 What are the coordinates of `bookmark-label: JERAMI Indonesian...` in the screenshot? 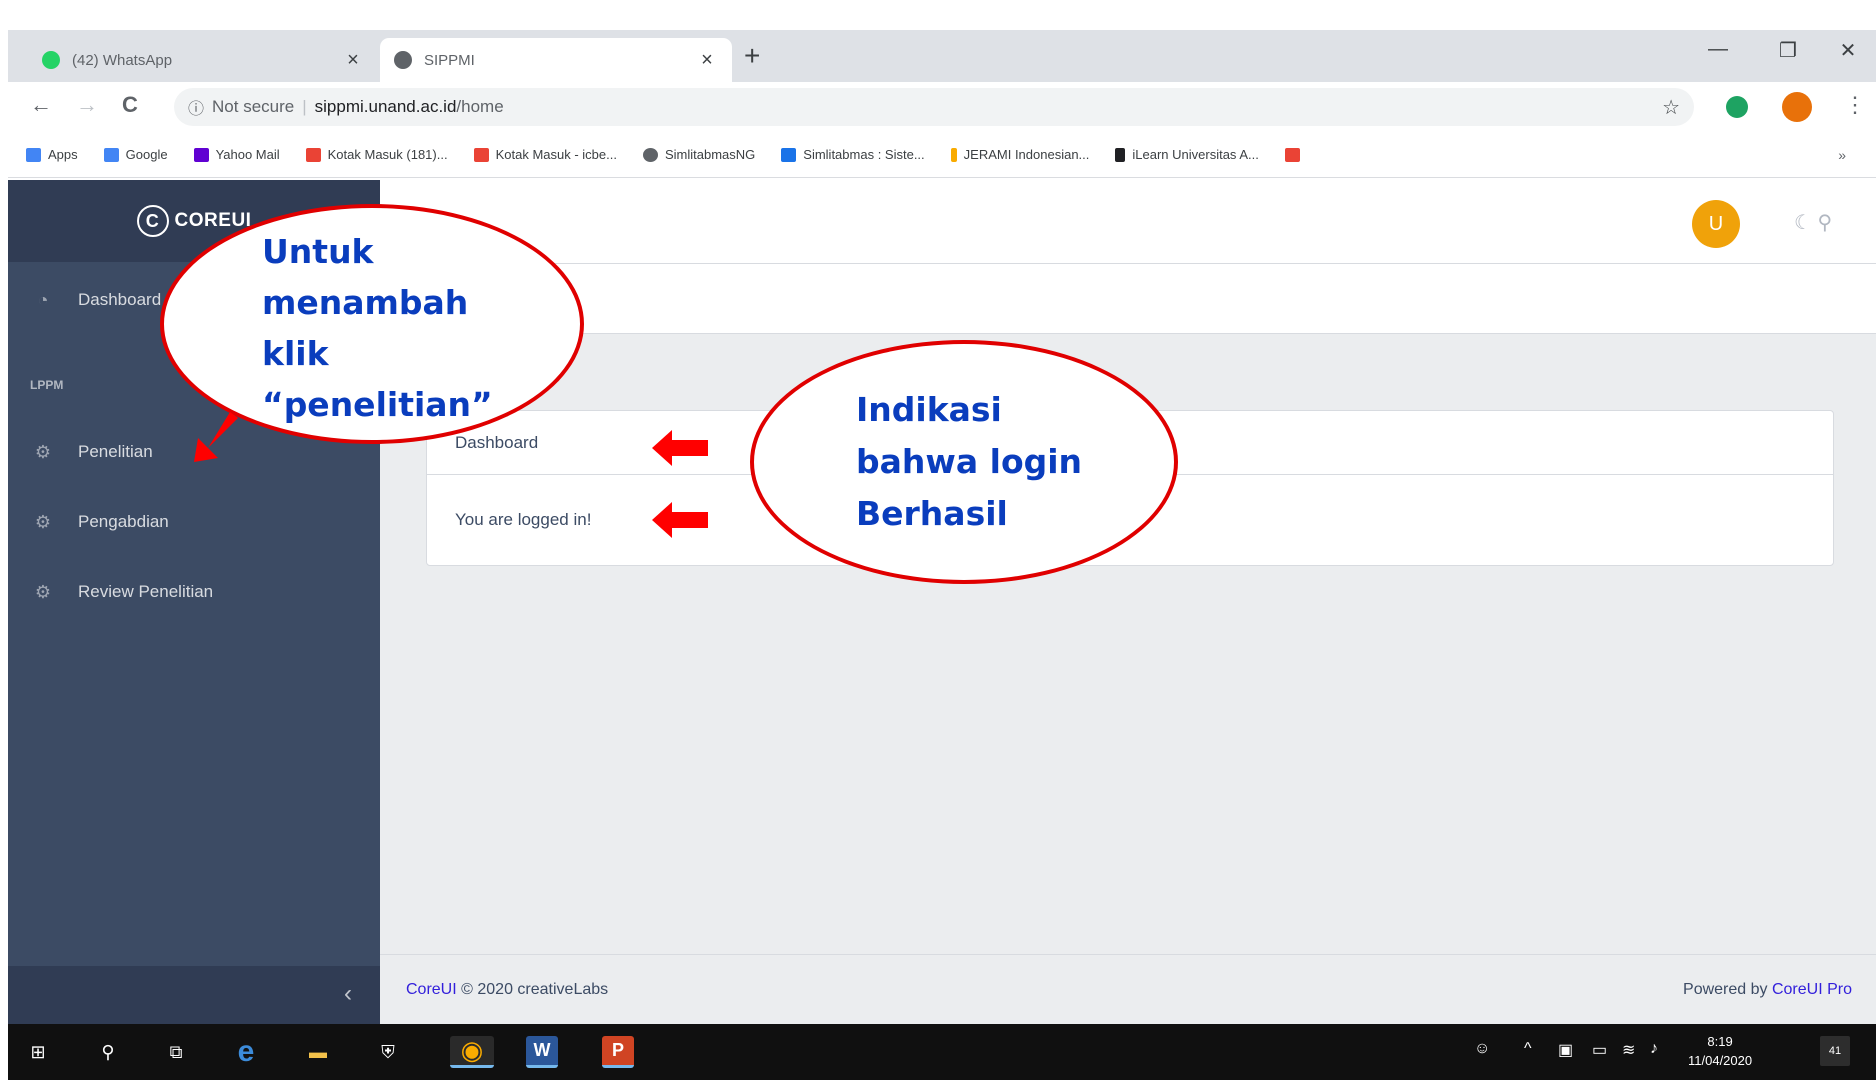 It's located at (1026, 154).